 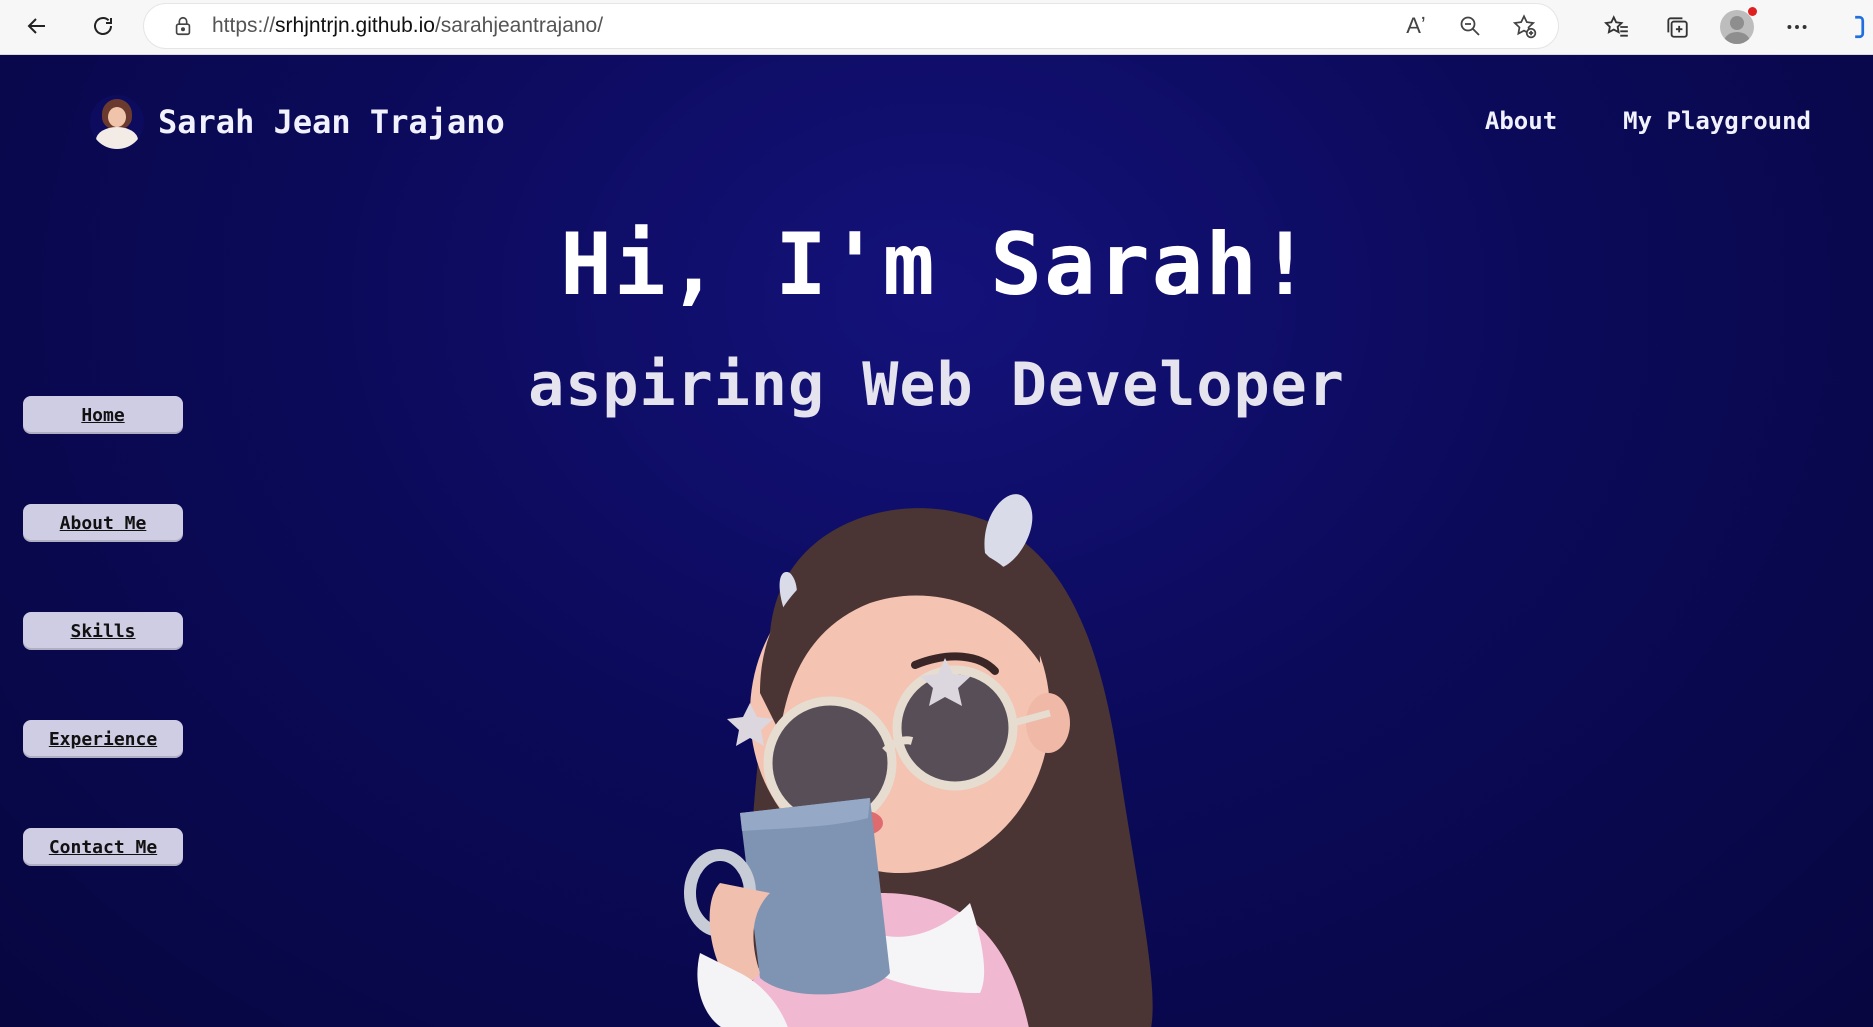 What do you see at coordinates (103, 739) in the screenshot?
I see `side-nav-experience: Experience` at bounding box center [103, 739].